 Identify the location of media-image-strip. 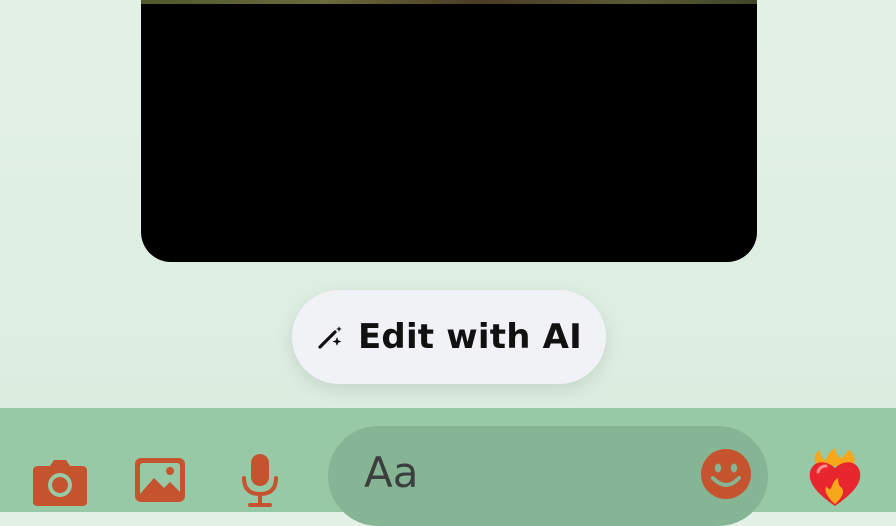
(449, 2).